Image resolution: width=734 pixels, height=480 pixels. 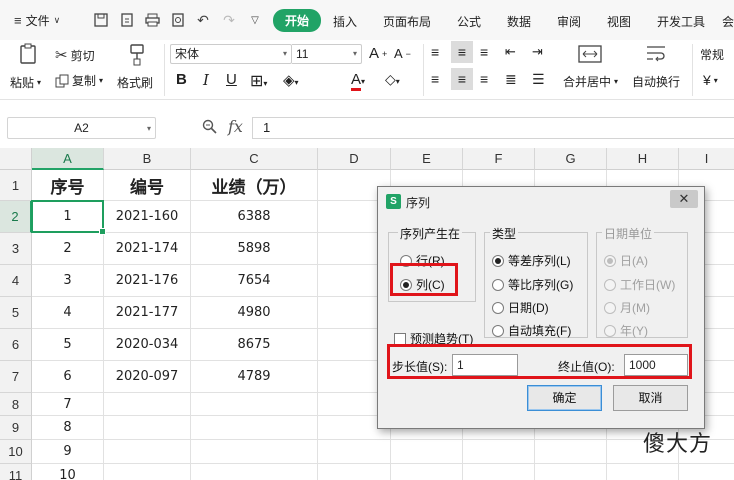 What do you see at coordinates (147, 428) in the screenshot?
I see `cell-b9` at bounding box center [147, 428].